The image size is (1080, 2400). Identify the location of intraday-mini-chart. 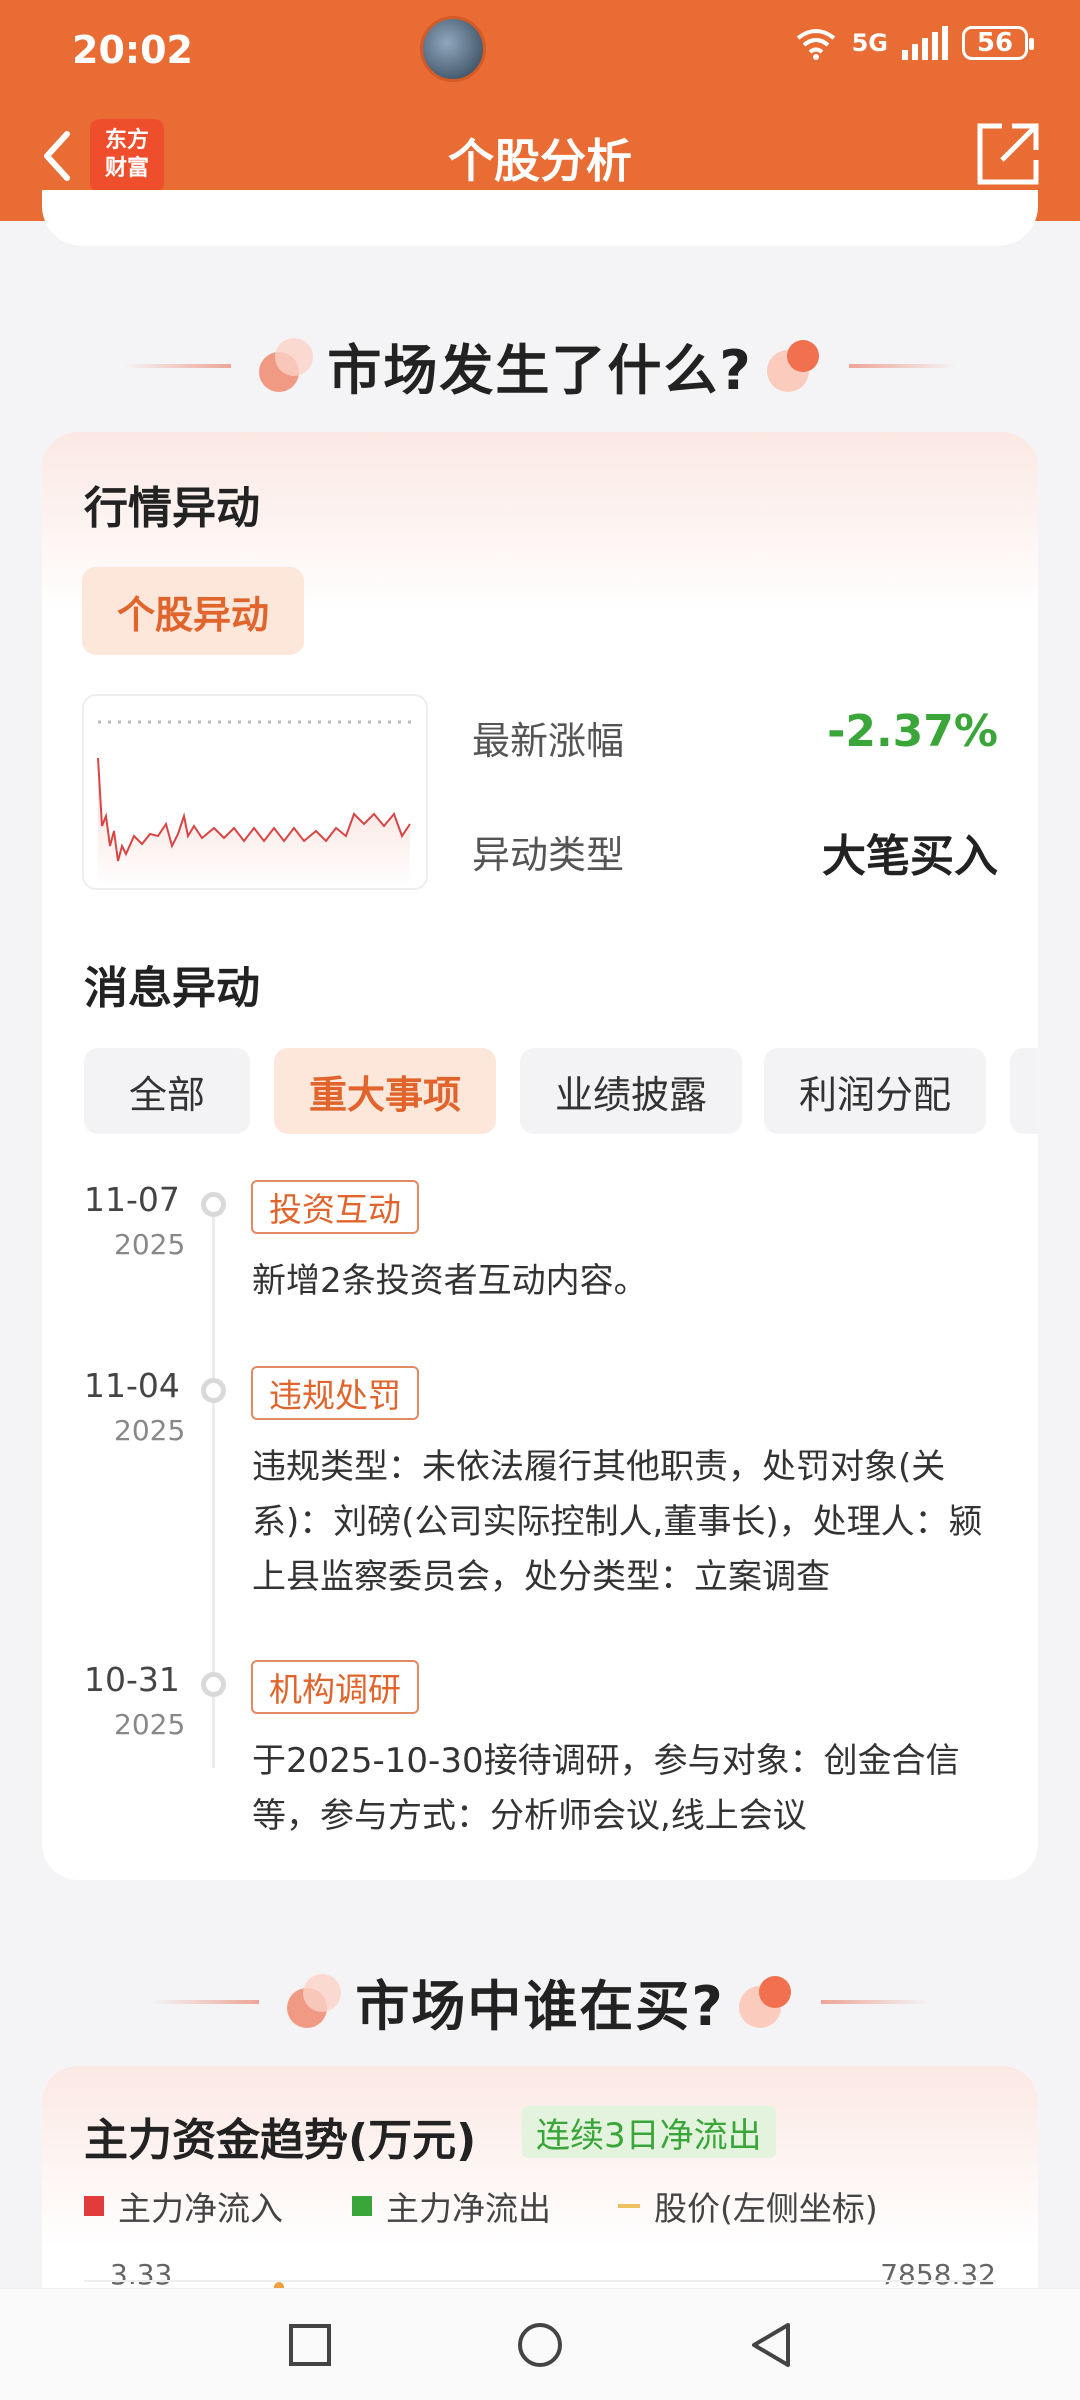
(255, 792).